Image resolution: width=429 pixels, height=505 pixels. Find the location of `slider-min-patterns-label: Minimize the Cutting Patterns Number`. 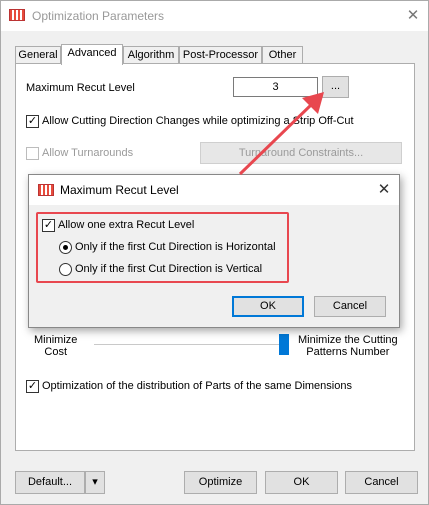

slider-min-patterns-label: Minimize the Cutting Patterns Number is located at coordinates (348, 346).